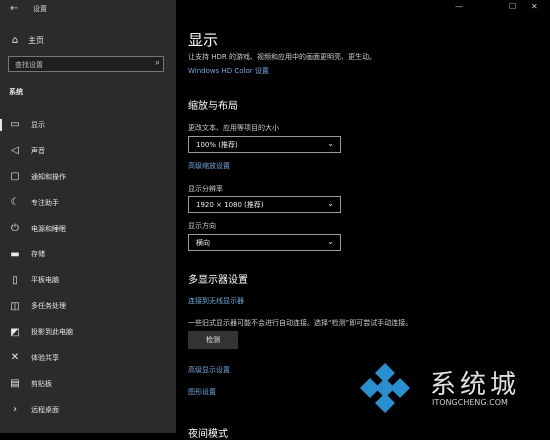 This screenshot has width=550, height=440. Describe the element at coordinates (15, 410) in the screenshot. I see `remote-icon: ›` at that location.